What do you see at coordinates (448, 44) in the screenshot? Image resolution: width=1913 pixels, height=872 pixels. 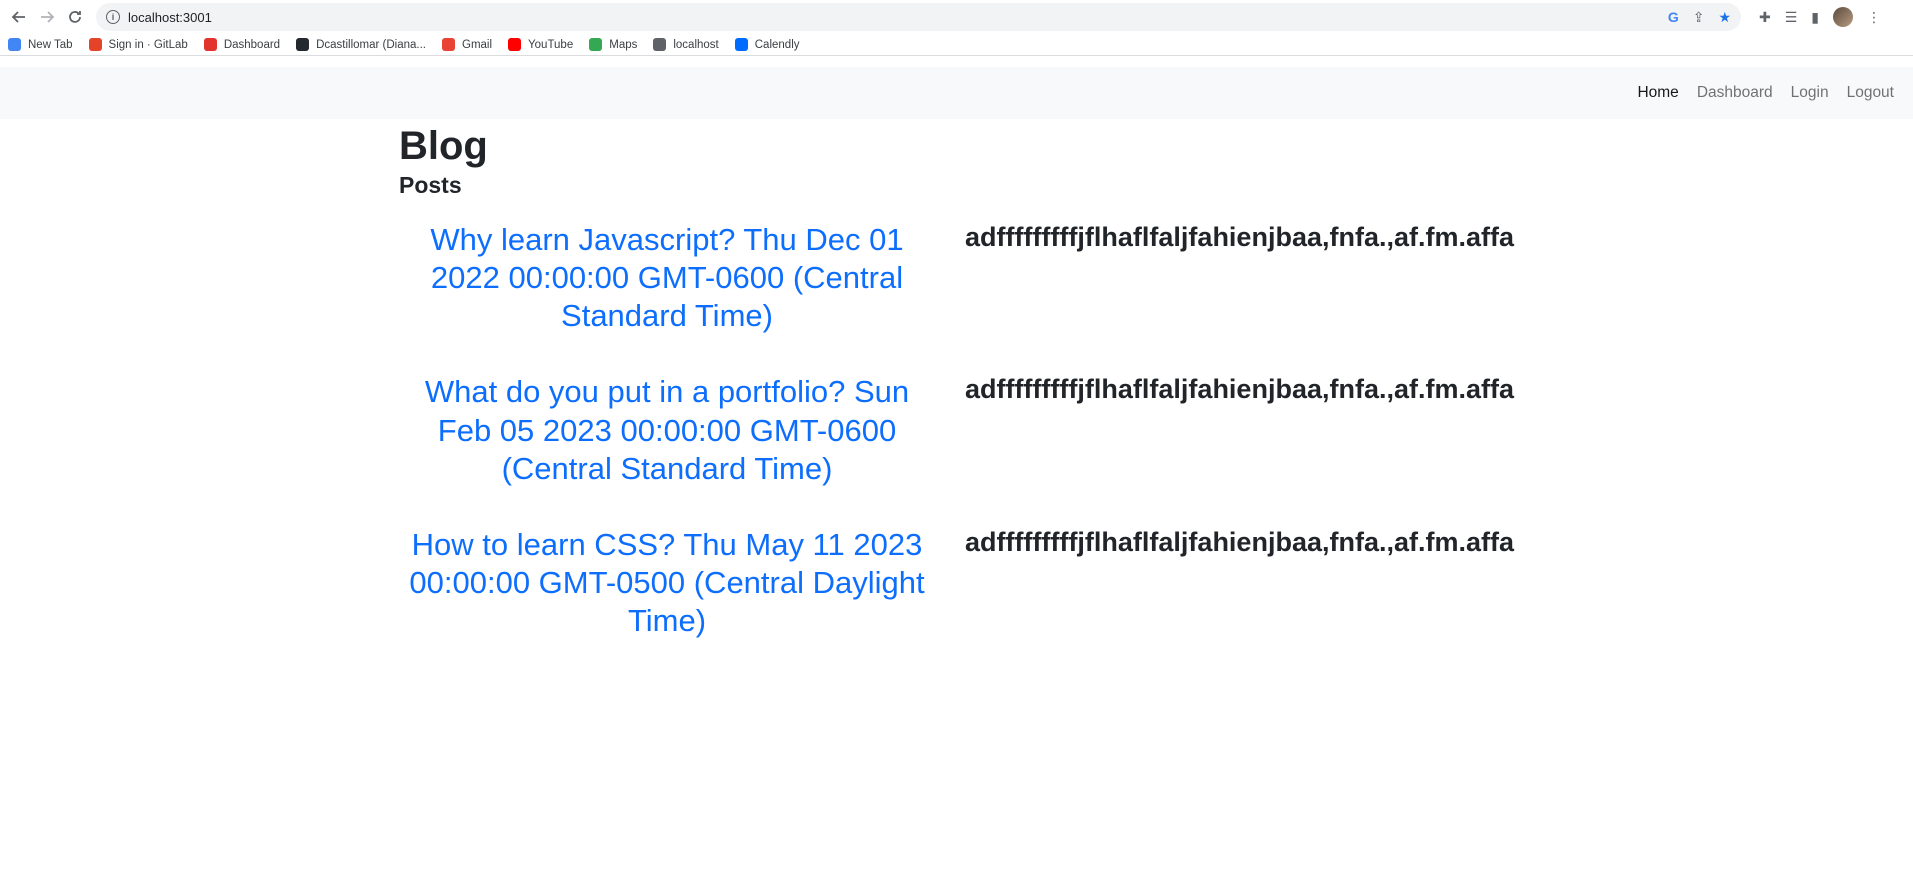 I see `gmail-icon` at bounding box center [448, 44].